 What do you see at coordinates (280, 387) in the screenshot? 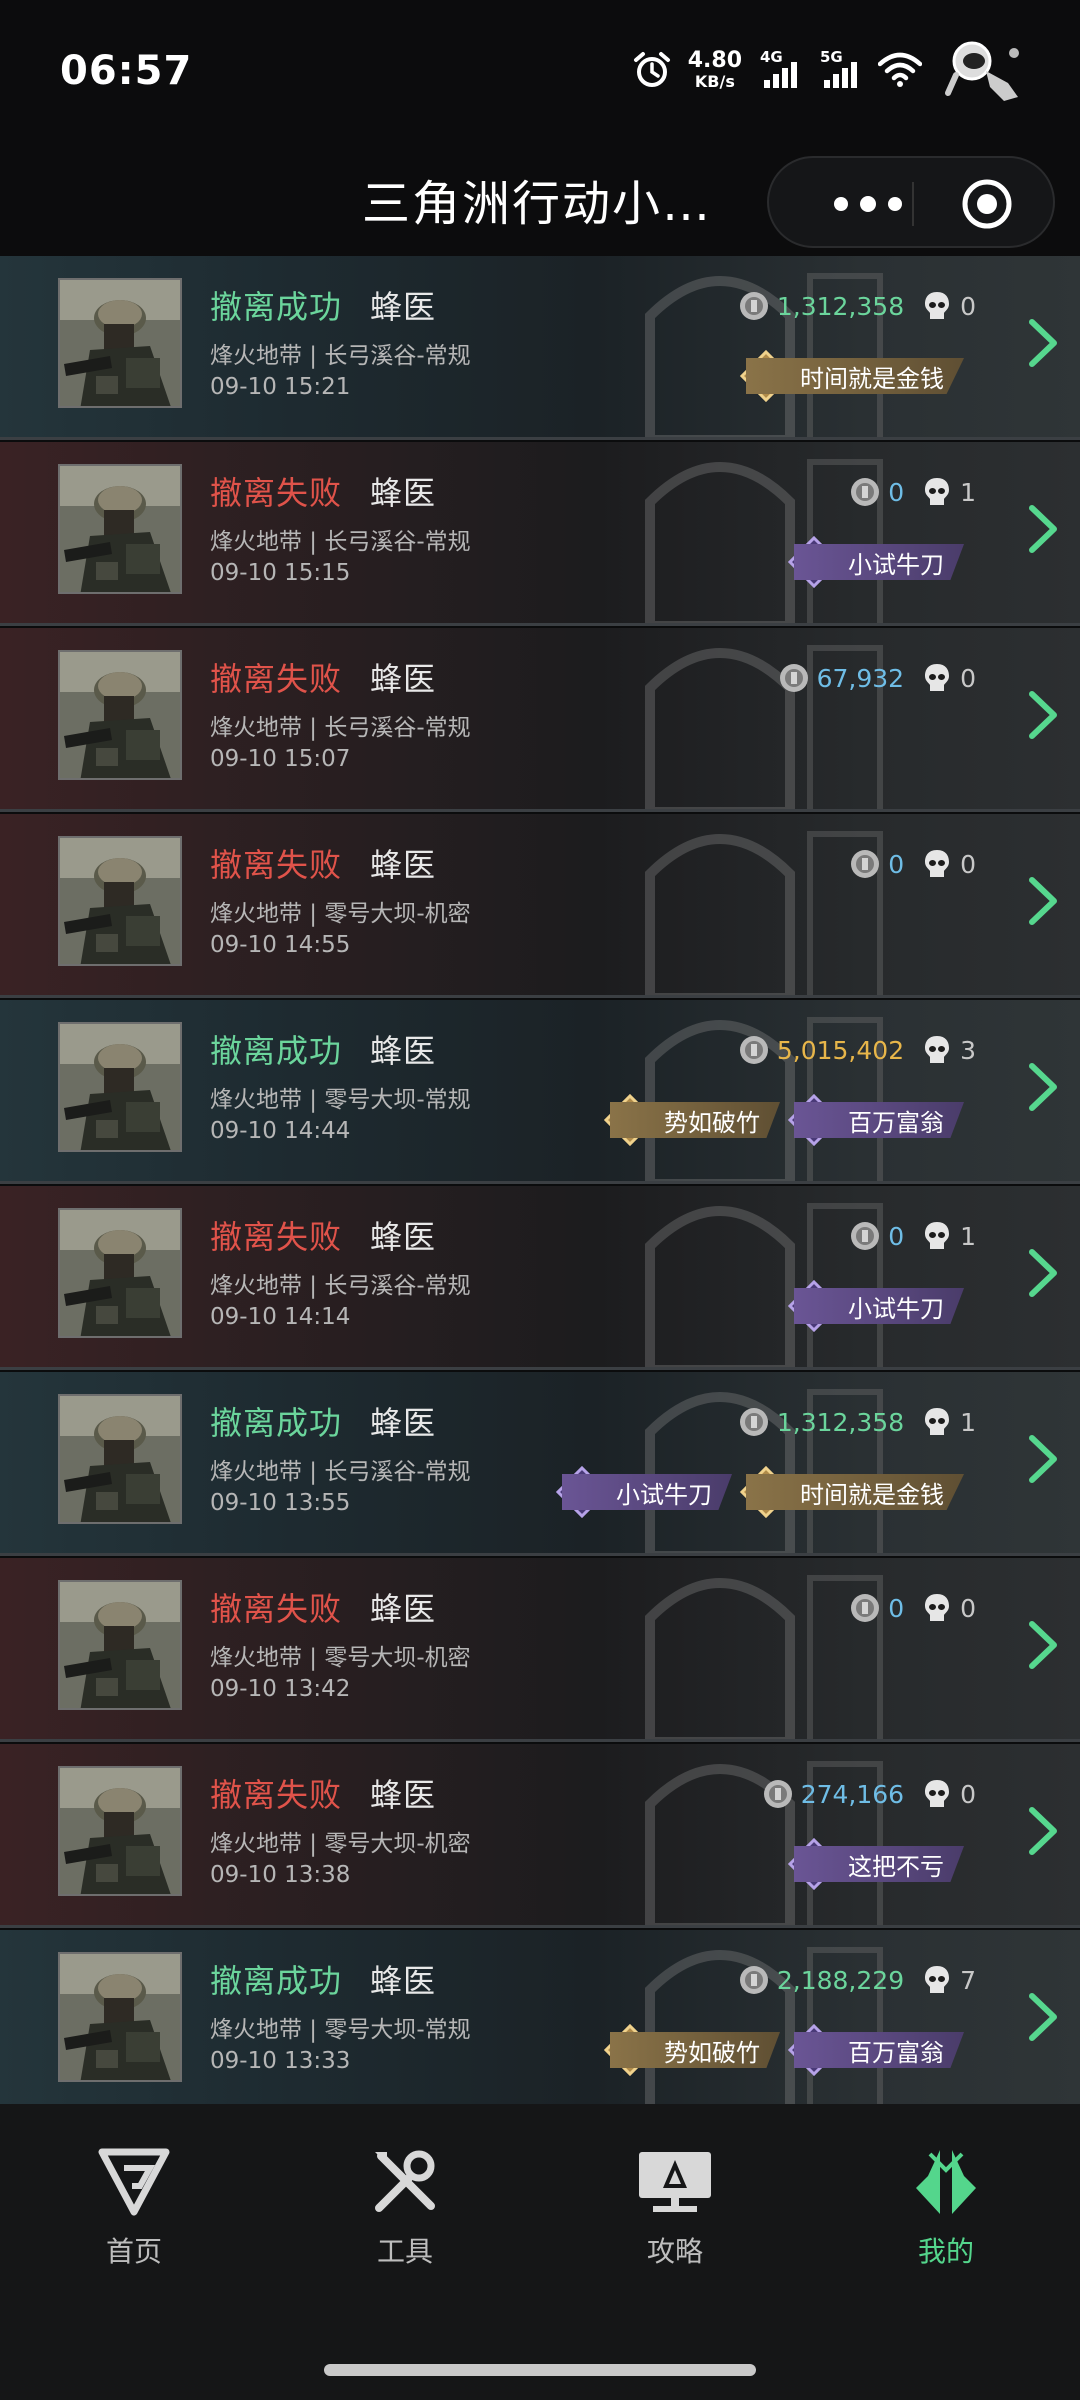
I see `match-time: 09-10 15:21` at bounding box center [280, 387].